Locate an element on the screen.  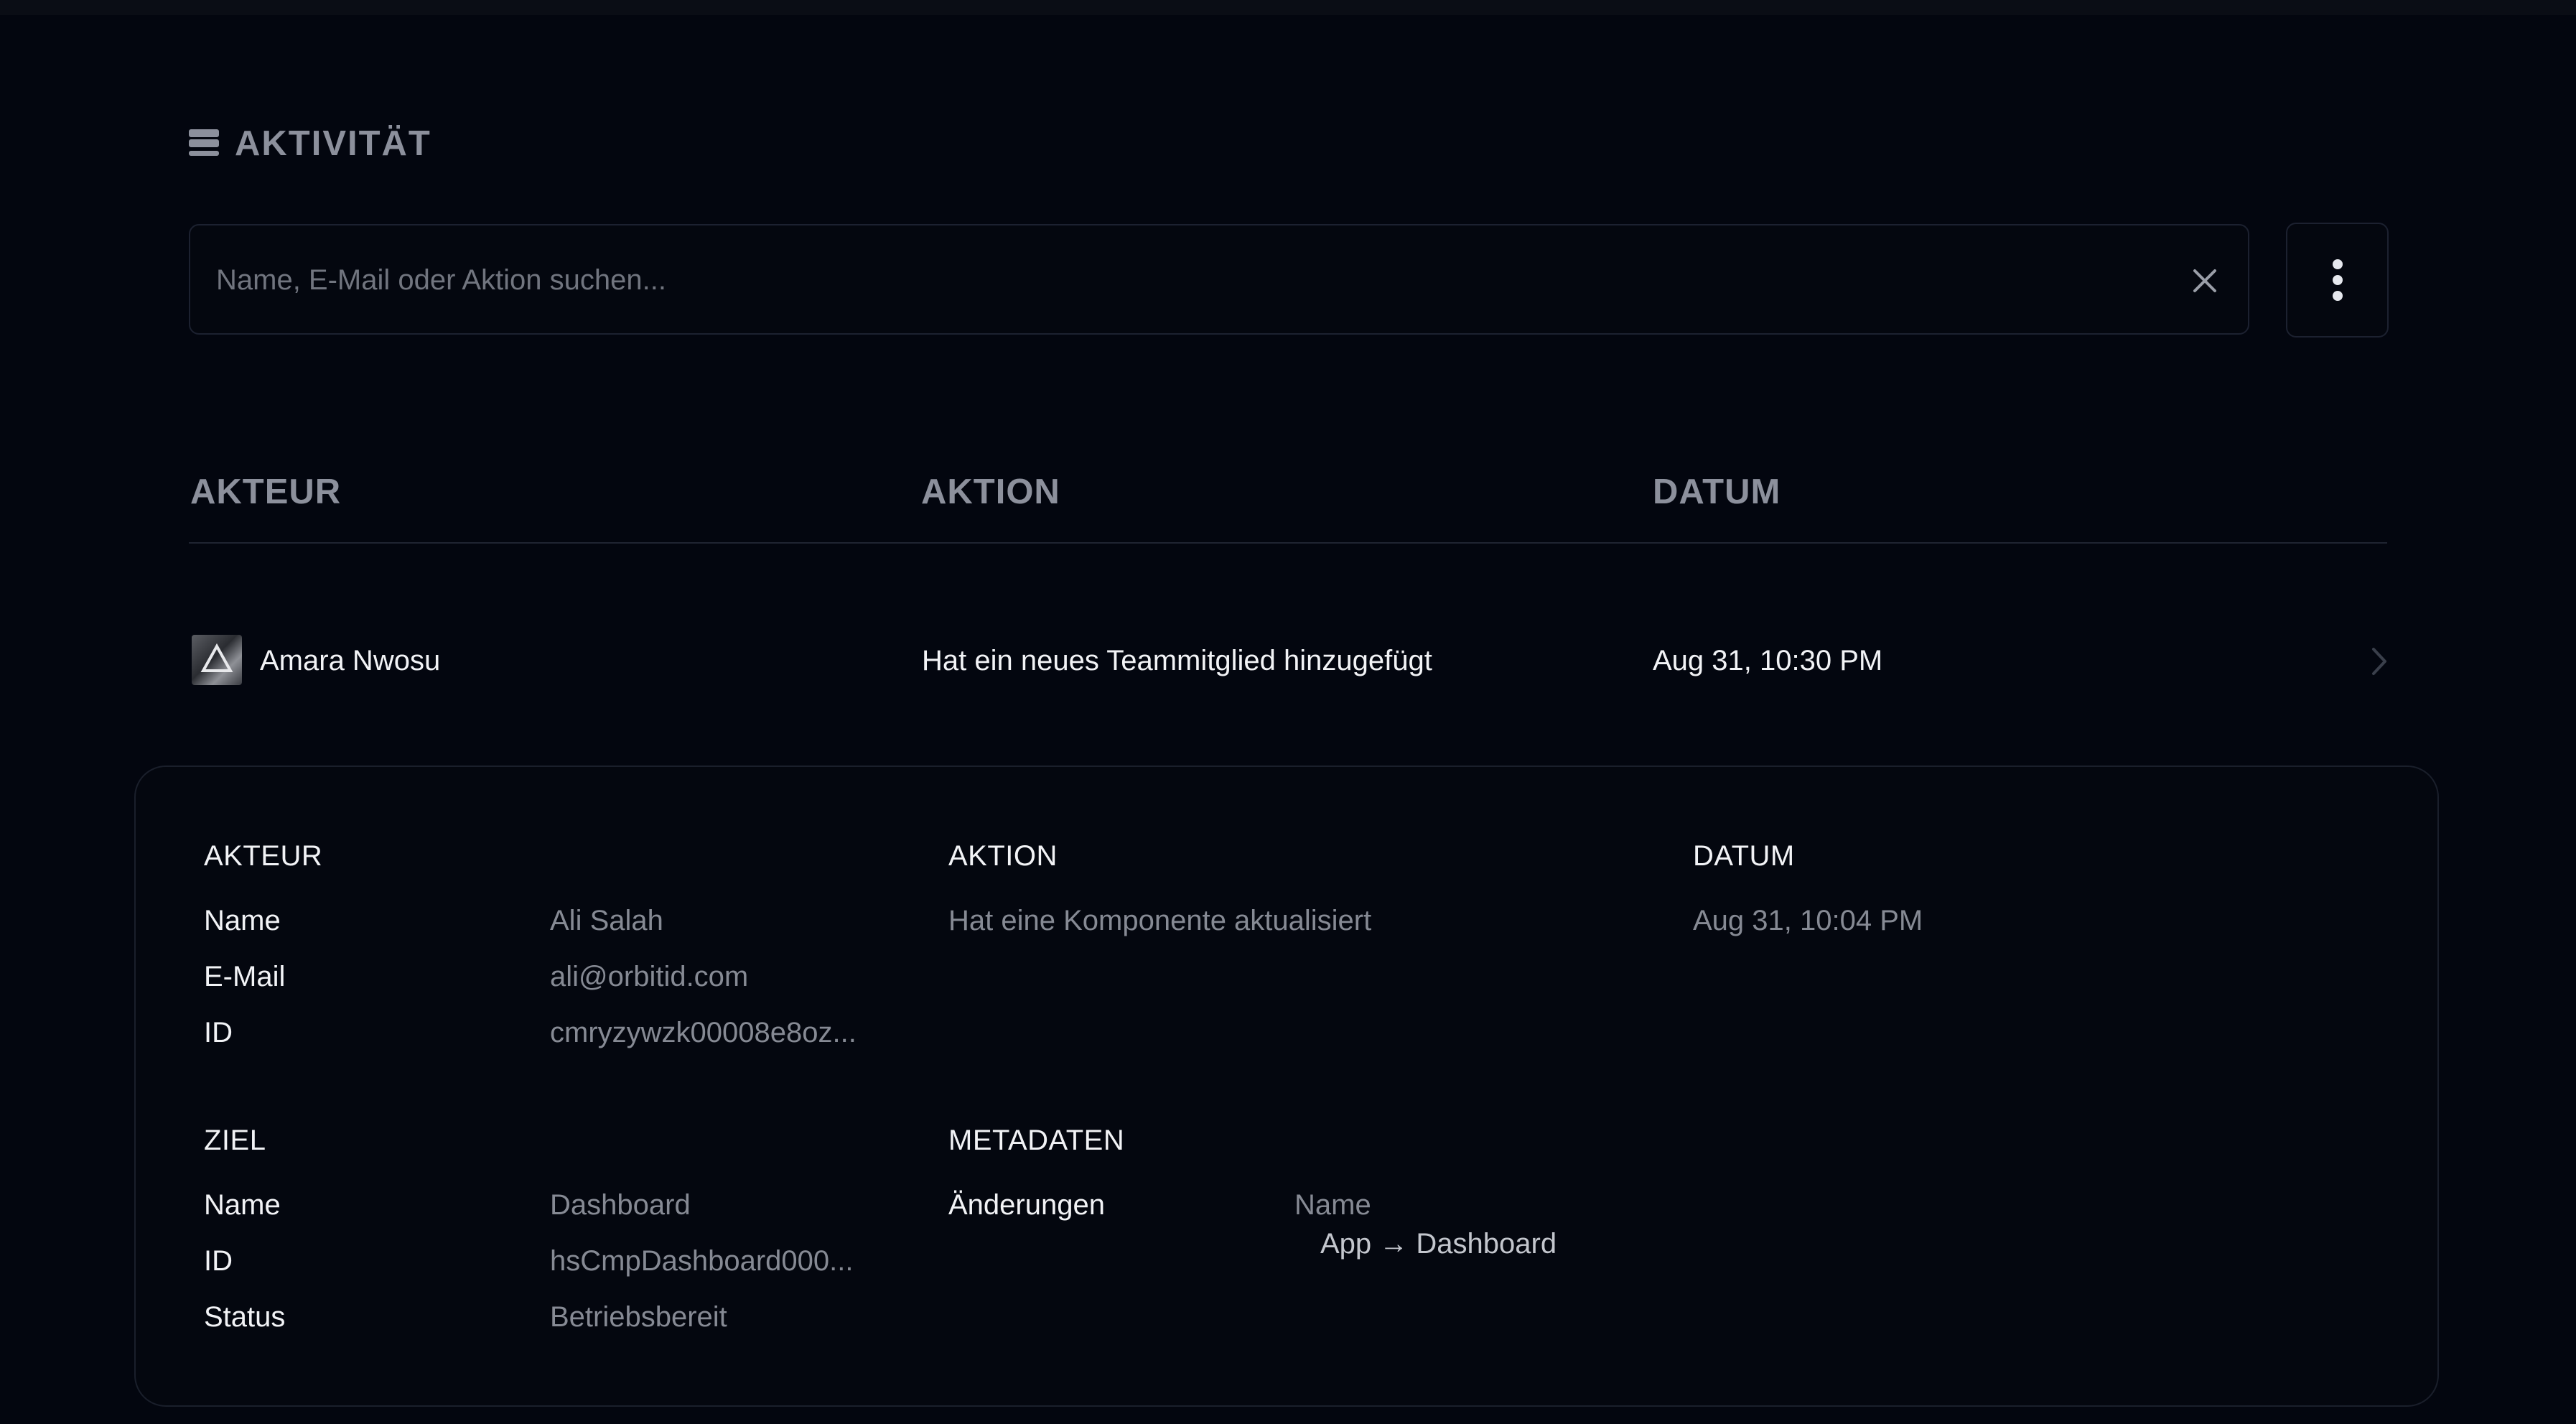
detail-target-status: Betriebsbereit is located at coordinates (638, 1317).